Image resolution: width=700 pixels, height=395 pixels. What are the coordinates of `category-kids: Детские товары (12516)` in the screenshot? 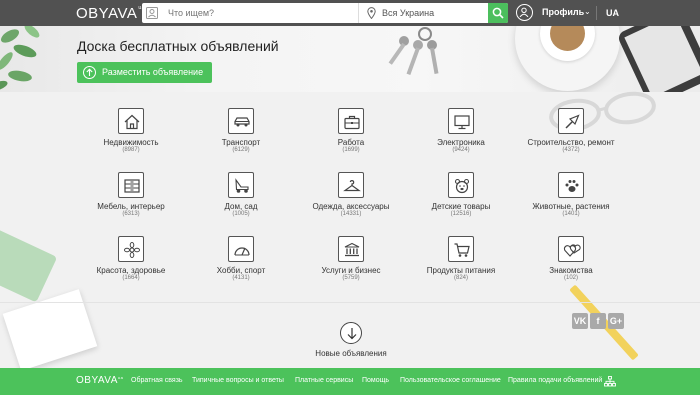 It's located at (461, 202).